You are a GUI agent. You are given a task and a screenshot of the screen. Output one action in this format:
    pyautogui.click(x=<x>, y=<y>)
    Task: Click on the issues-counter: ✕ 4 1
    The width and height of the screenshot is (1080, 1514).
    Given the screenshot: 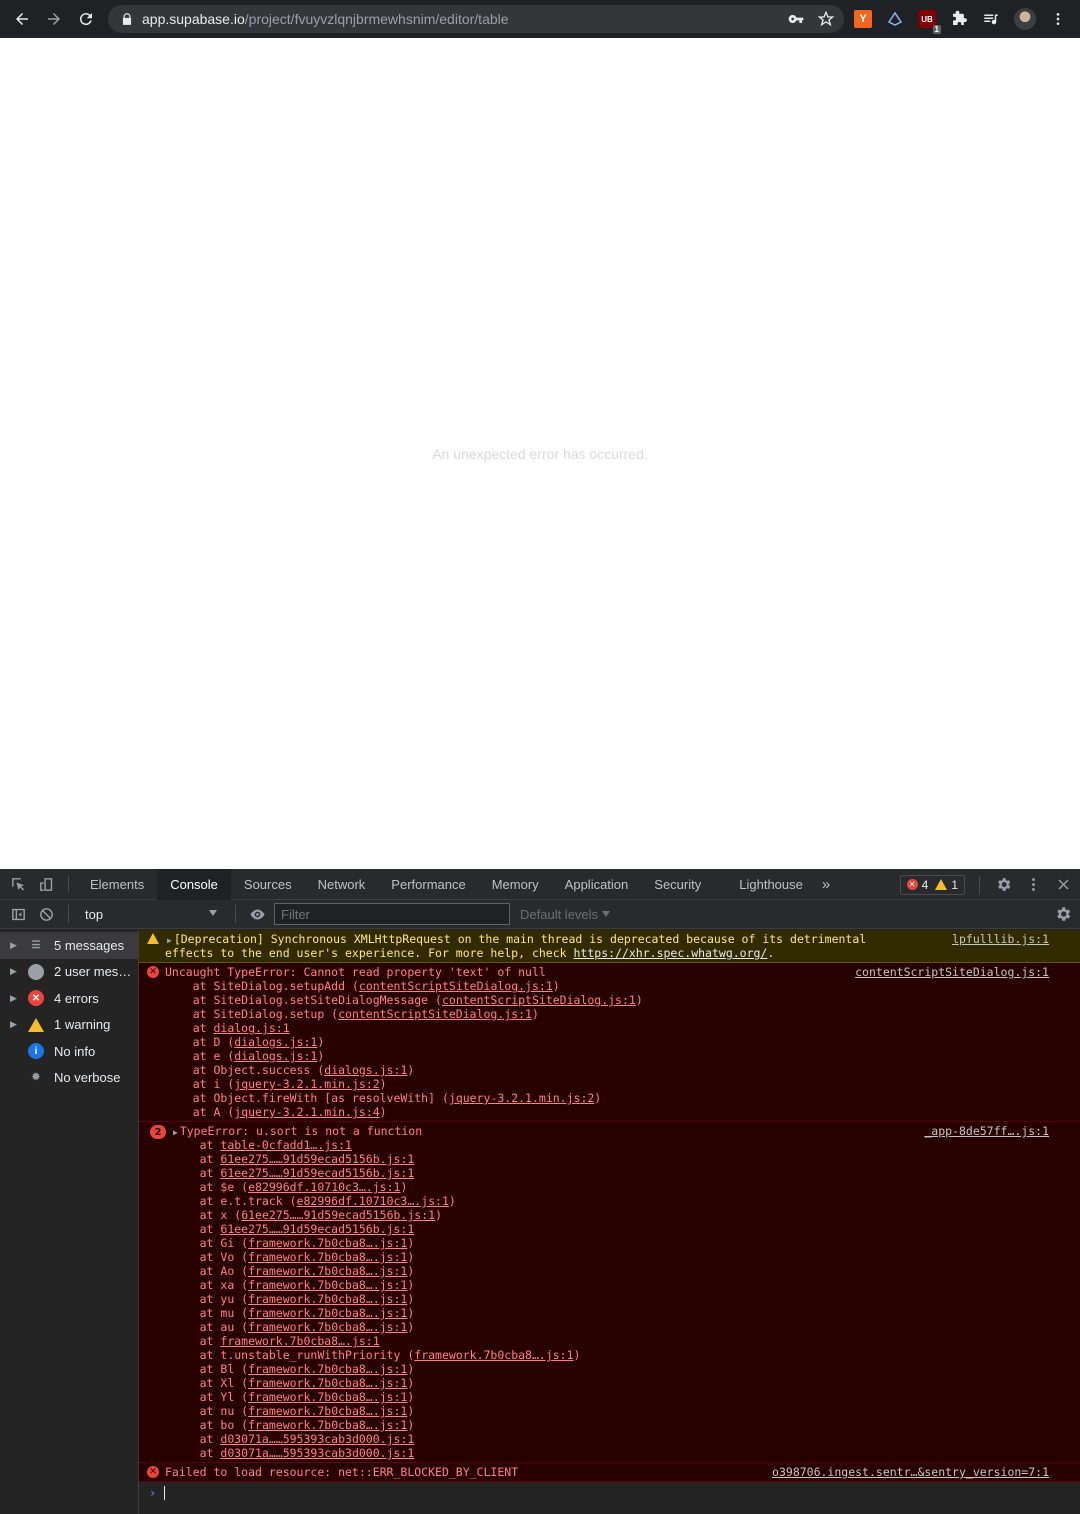 What is the action you would take?
    pyautogui.click(x=932, y=884)
    